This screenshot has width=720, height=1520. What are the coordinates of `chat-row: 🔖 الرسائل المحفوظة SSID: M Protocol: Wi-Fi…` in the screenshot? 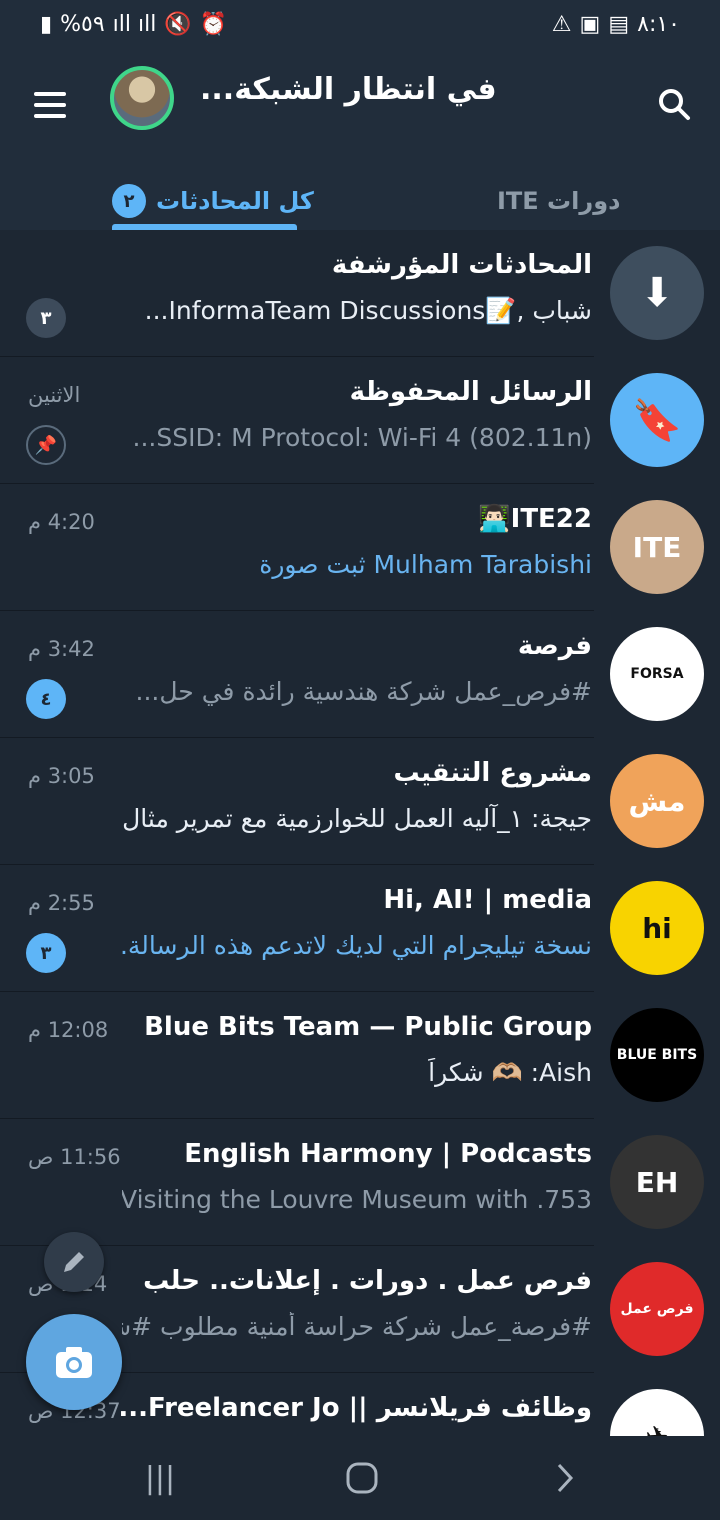 It's located at (360, 420).